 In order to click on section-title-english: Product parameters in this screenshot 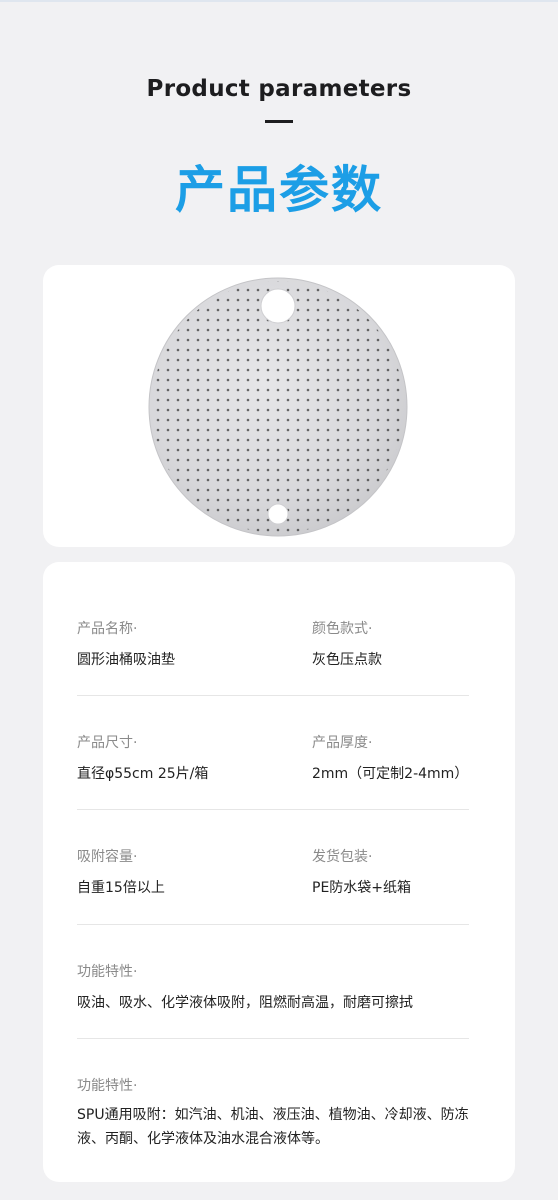, I will do `click(279, 89)`.